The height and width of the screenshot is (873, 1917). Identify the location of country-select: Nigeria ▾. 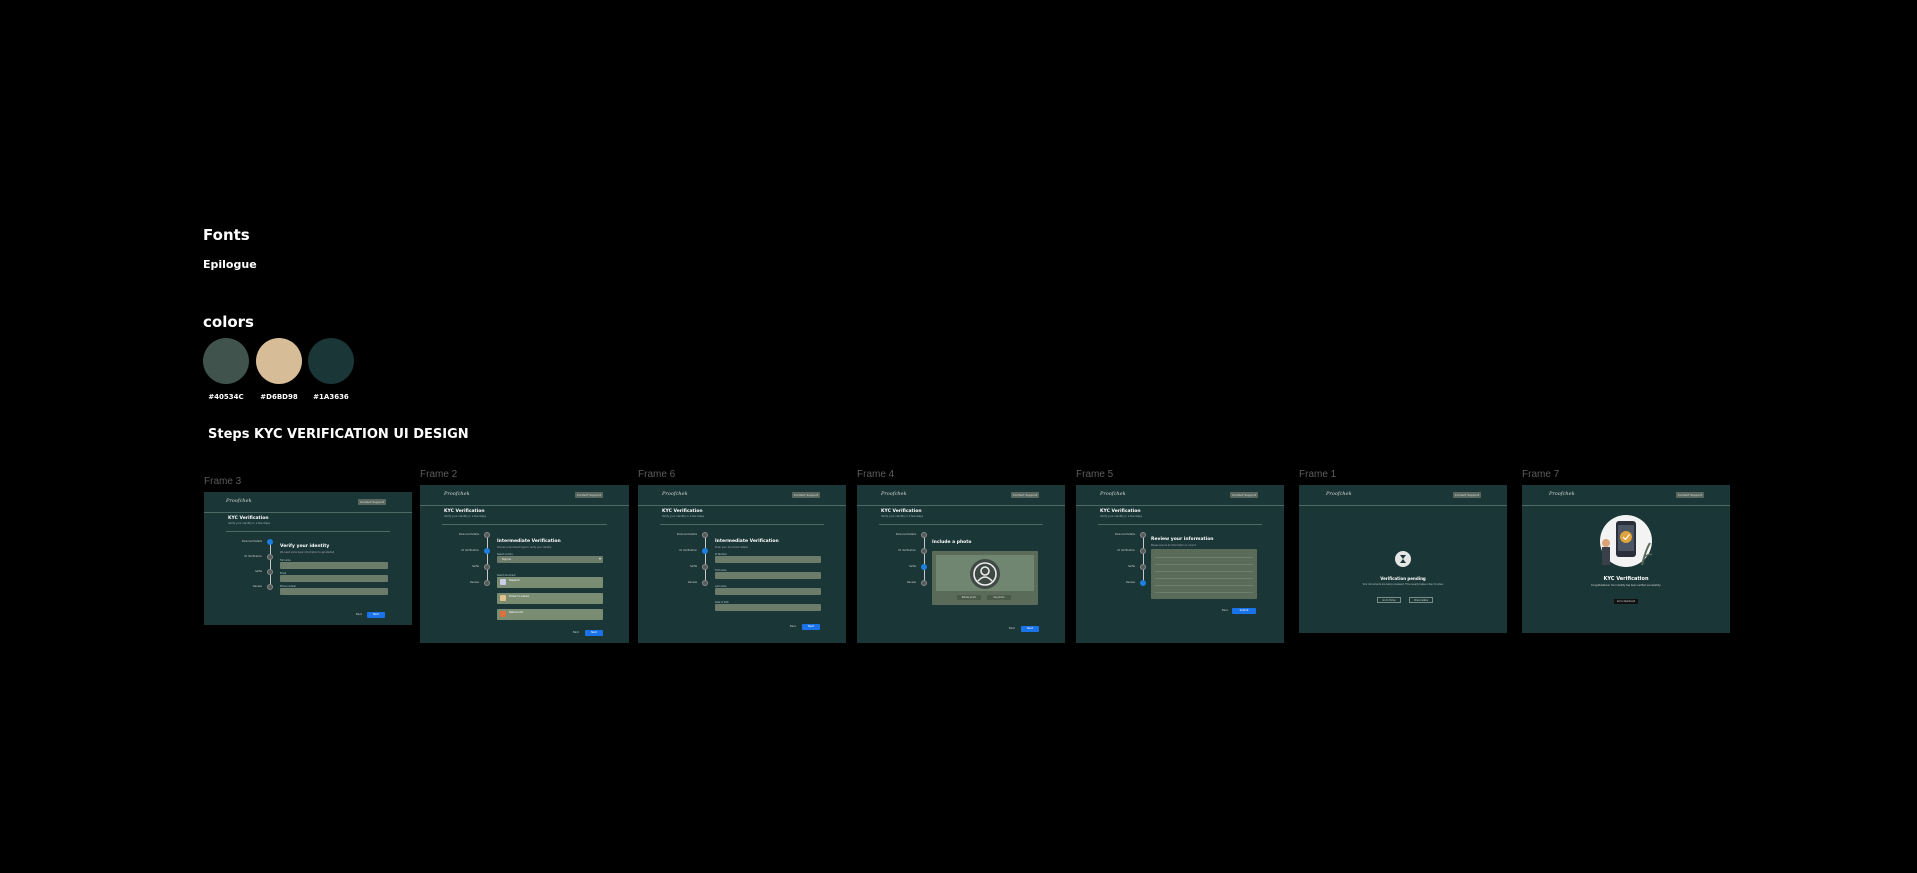
(550, 559).